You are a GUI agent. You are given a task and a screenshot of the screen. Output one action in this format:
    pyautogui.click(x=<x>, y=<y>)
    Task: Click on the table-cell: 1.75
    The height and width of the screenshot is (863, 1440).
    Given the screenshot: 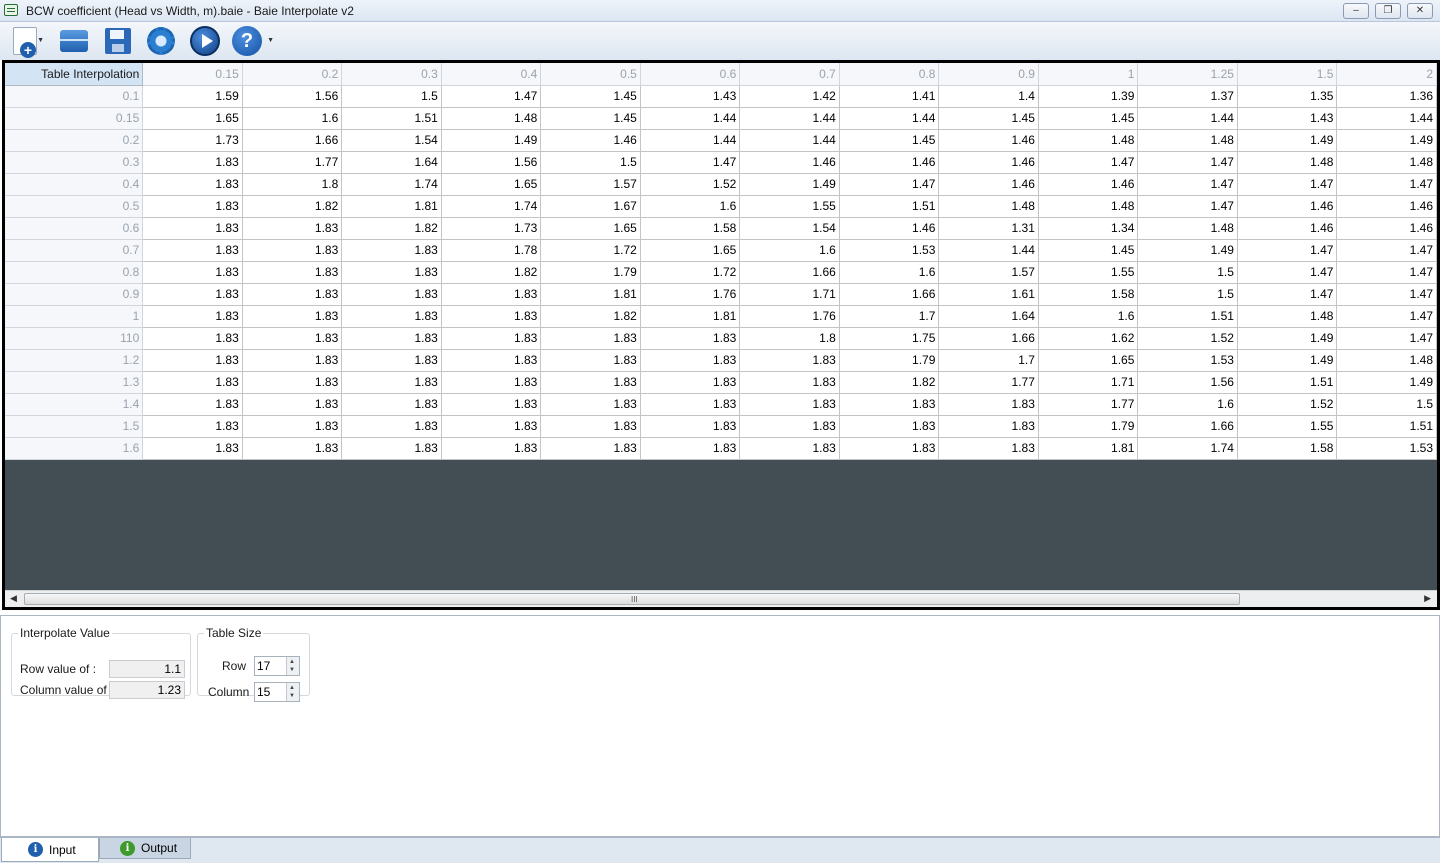 What is the action you would take?
    pyautogui.click(x=889, y=338)
    